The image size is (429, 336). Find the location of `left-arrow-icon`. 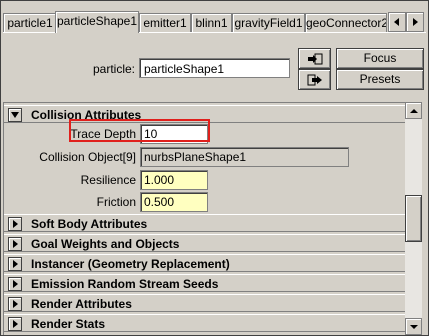

left-arrow-icon is located at coordinates (396, 22).